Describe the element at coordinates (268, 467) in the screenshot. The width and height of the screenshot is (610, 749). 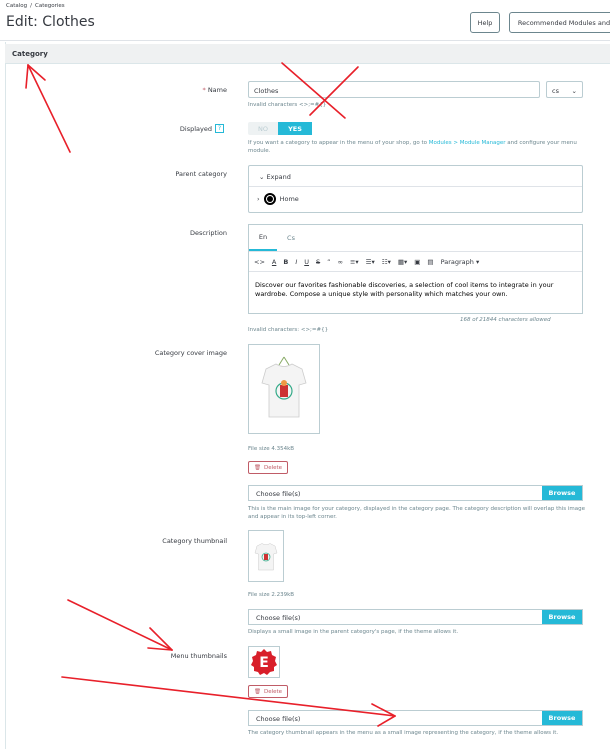
I see `cover-delete-button: 🗑 Delete` at that location.